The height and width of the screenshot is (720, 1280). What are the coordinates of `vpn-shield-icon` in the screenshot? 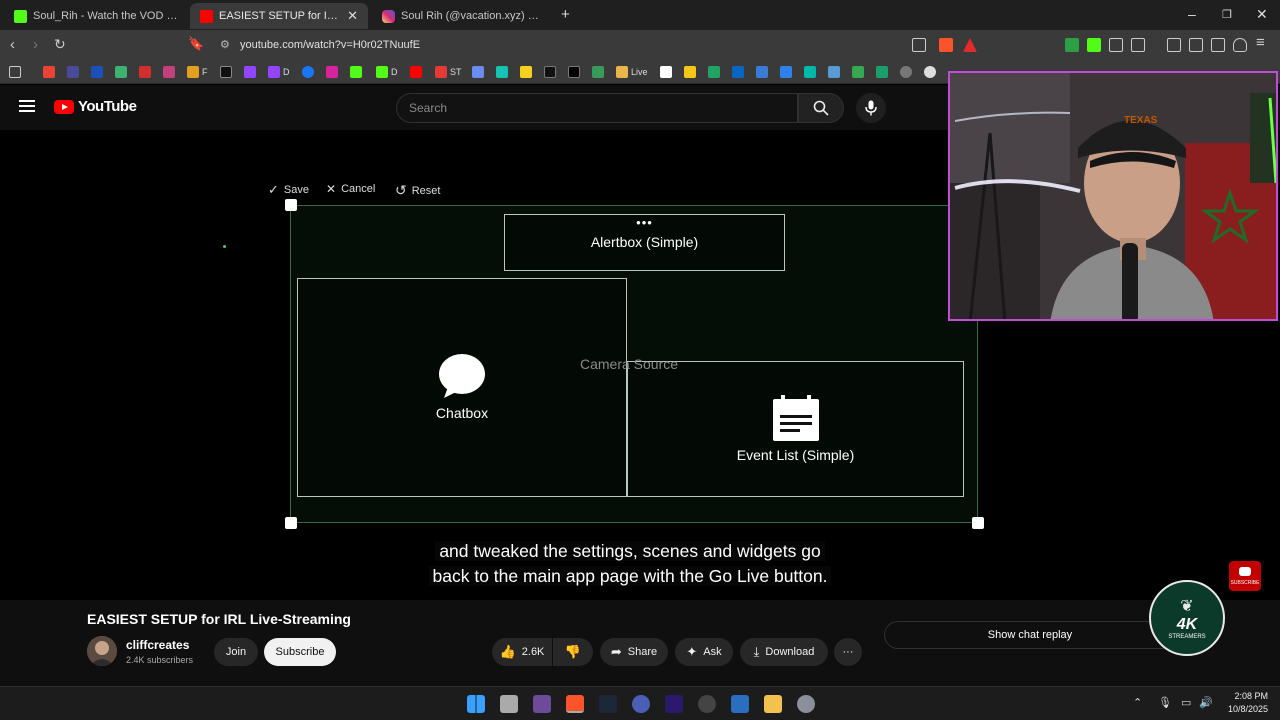 It's located at (1240, 45).